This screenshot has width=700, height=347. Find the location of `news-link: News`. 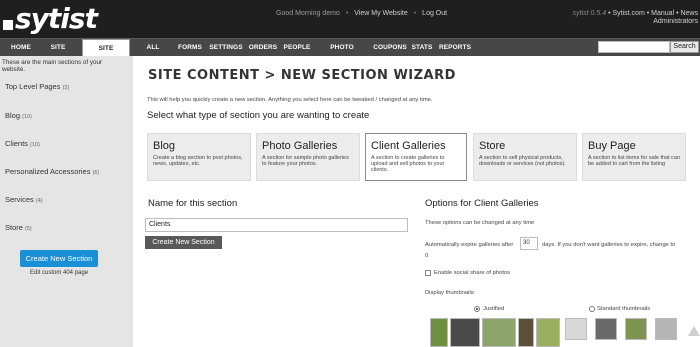

news-link: News is located at coordinates (689, 13).